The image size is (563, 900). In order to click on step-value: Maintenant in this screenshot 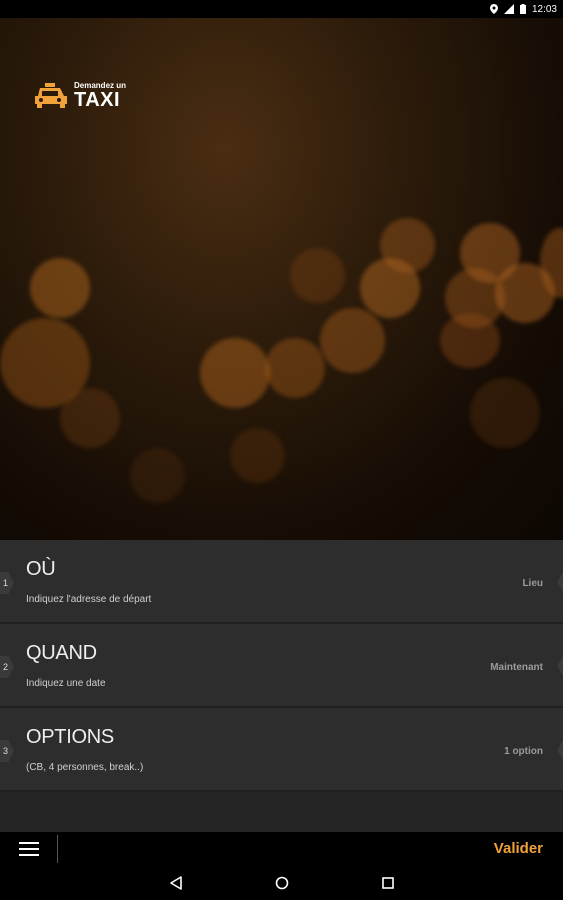, I will do `click(516, 667)`.